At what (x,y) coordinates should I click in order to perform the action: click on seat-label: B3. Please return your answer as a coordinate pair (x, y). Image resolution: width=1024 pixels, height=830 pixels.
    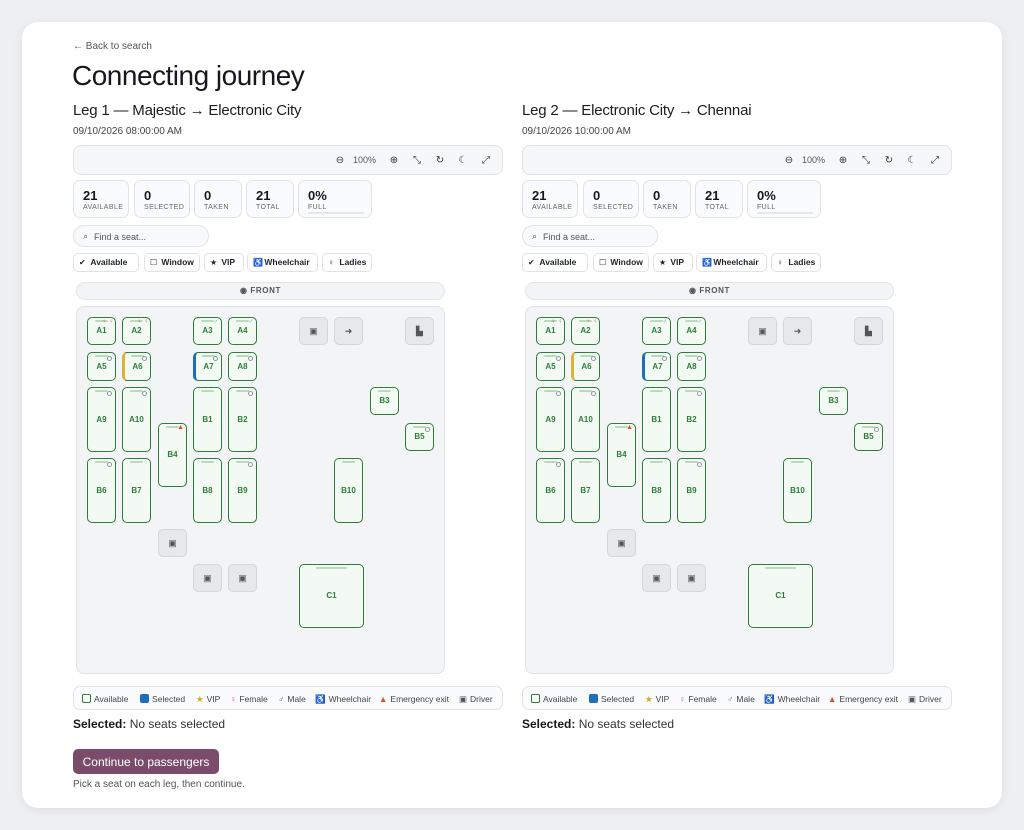
    Looking at the image, I should click on (384, 400).